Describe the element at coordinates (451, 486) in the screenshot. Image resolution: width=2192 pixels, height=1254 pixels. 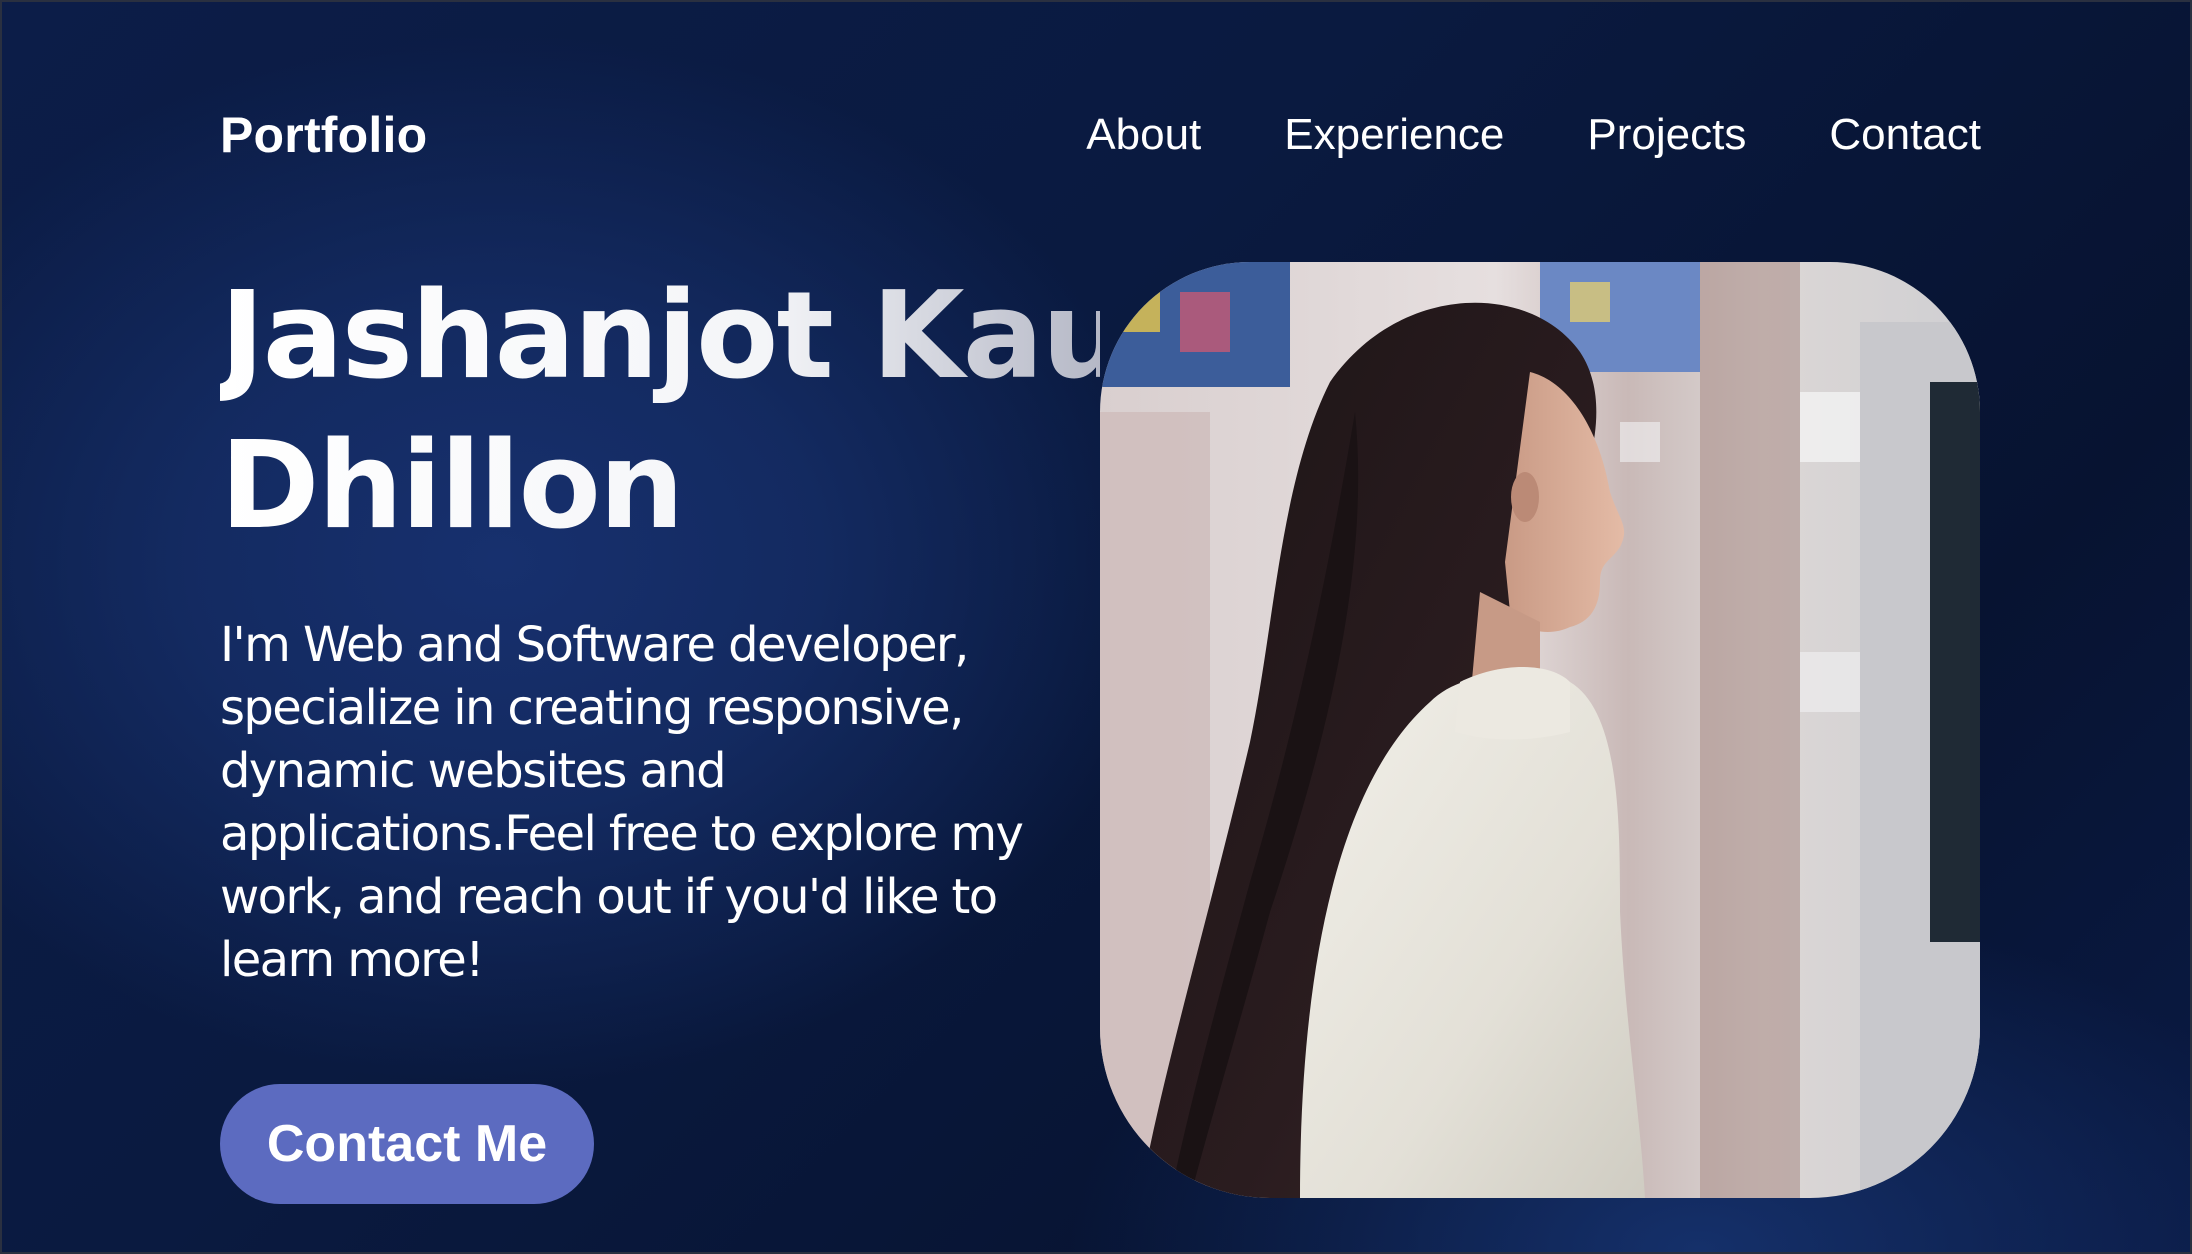
I see `hero-name-line2: Dhillon` at that location.